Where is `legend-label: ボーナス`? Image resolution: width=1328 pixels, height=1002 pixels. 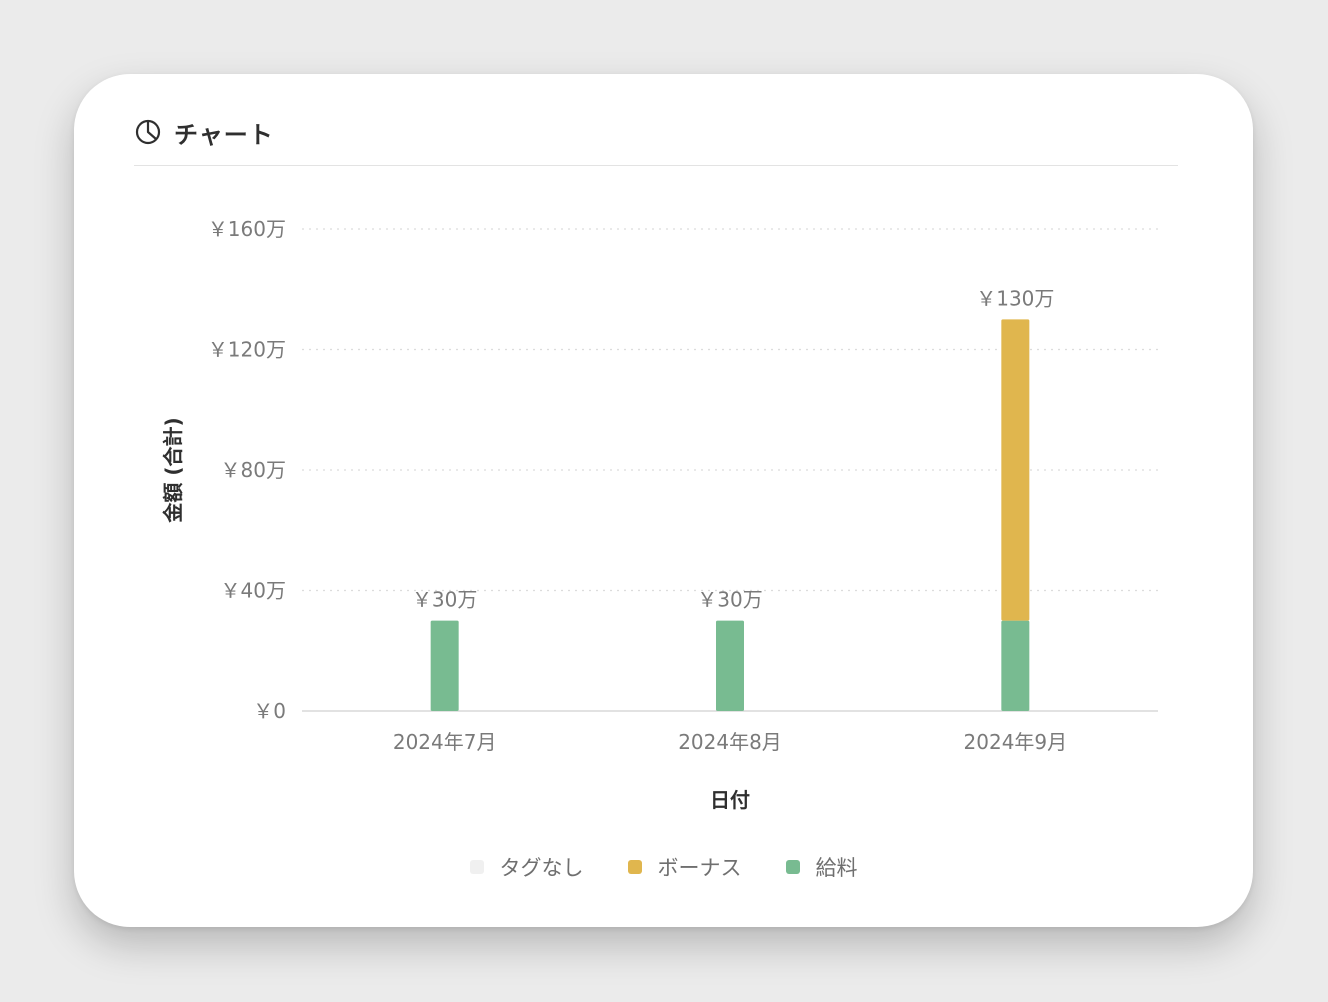 legend-label: ボーナス is located at coordinates (699, 868).